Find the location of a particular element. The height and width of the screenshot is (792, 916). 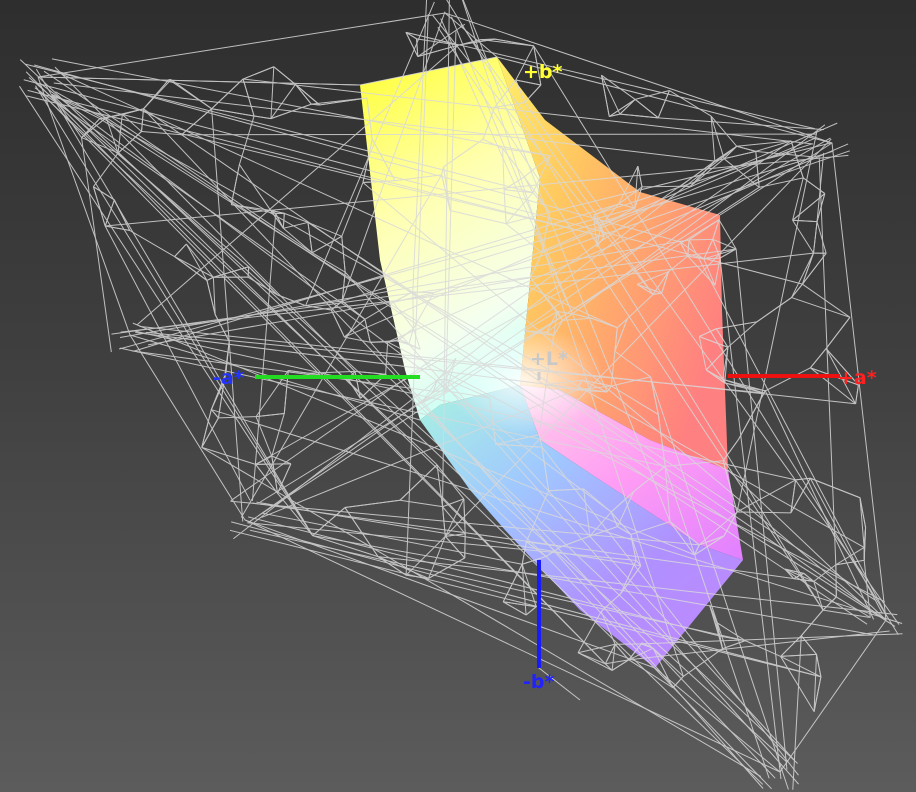

axis-label-plus-L: +L* is located at coordinates (549, 359).